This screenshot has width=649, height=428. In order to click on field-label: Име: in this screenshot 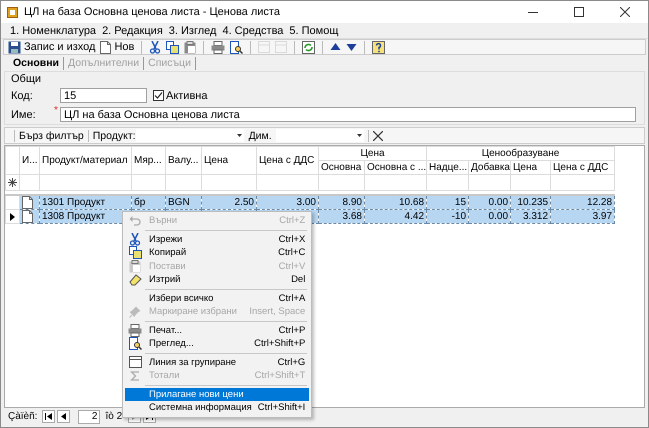, I will do `click(24, 114)`.